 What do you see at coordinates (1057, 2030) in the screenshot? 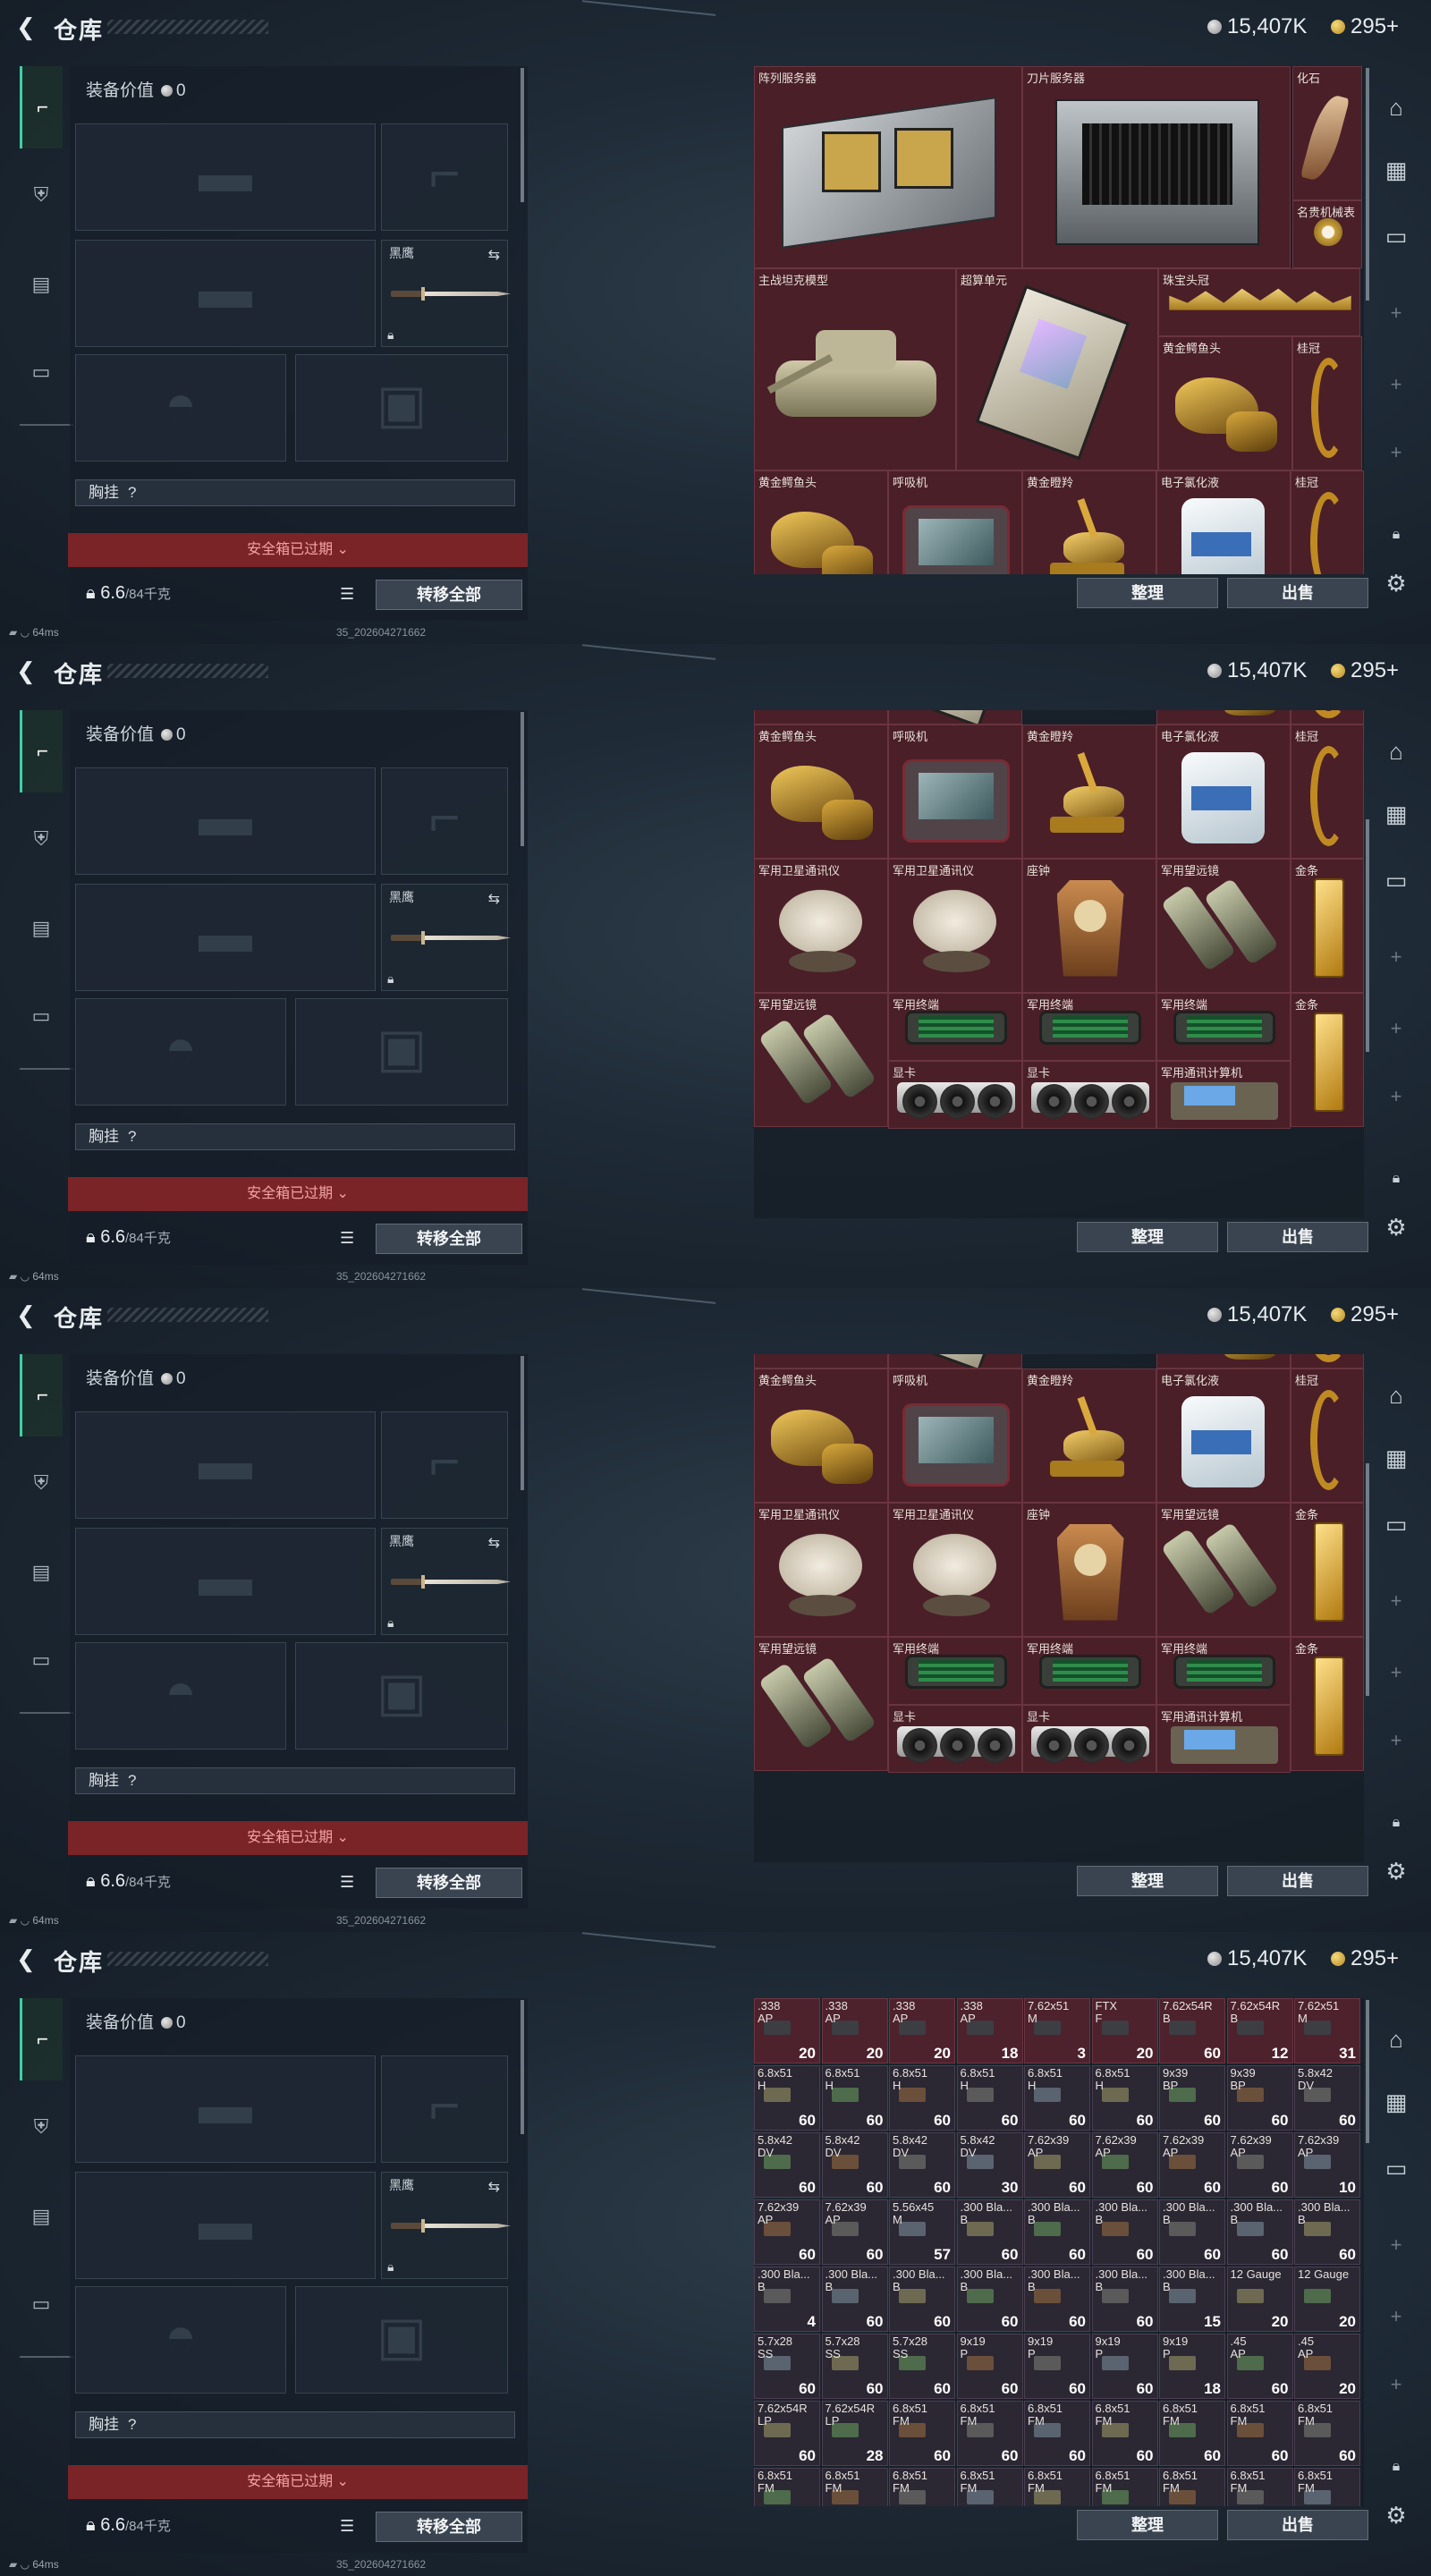
I see `ammo-item: 7.62x51 M 3` at bounding box center [1057, 2030].